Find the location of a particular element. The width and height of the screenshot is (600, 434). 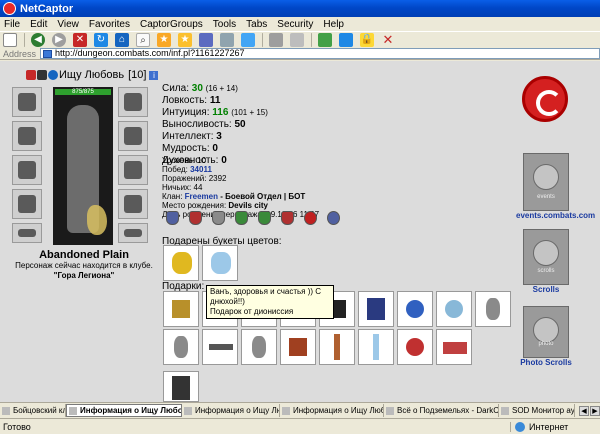

tile-icon is located at coordinates (325, 40).